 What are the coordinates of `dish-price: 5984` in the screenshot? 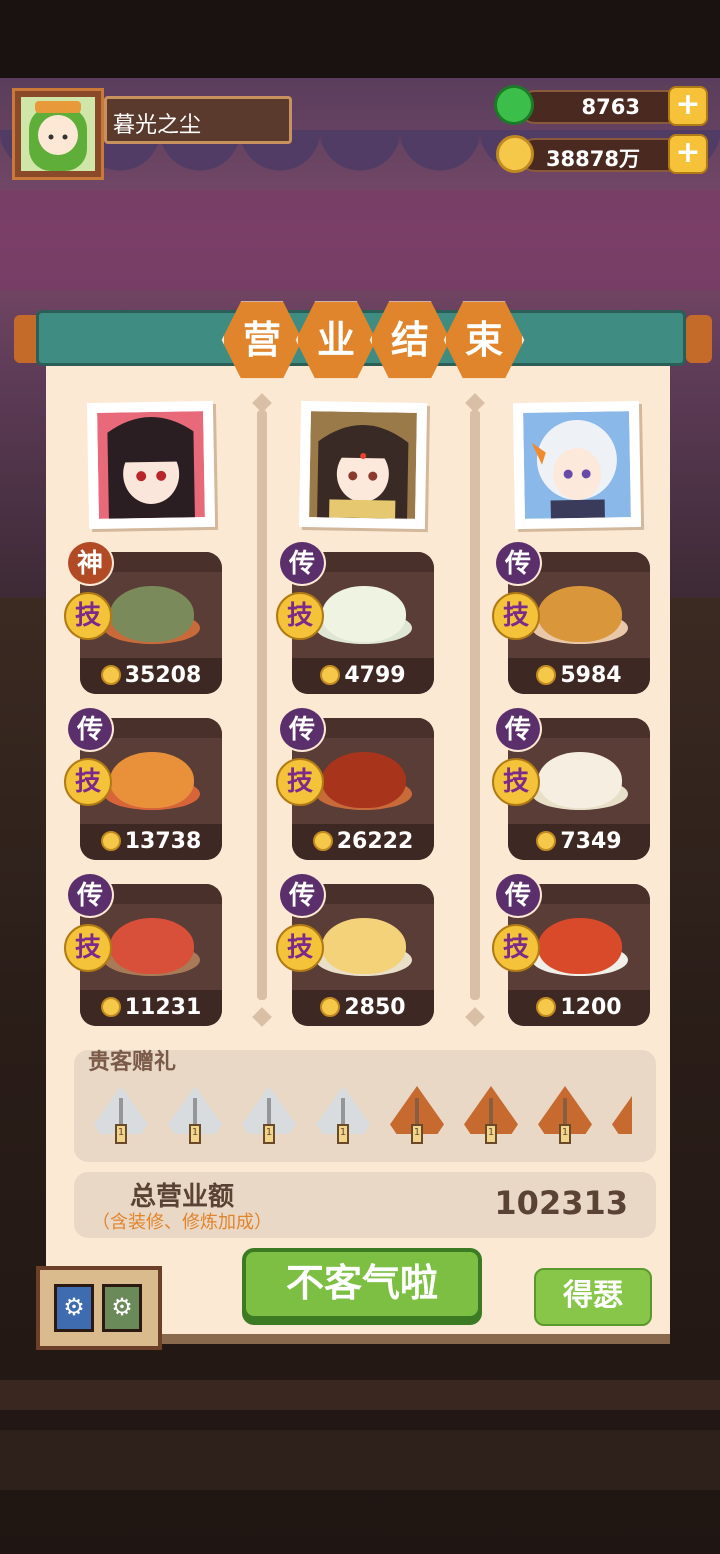 It's located at (579, 675).